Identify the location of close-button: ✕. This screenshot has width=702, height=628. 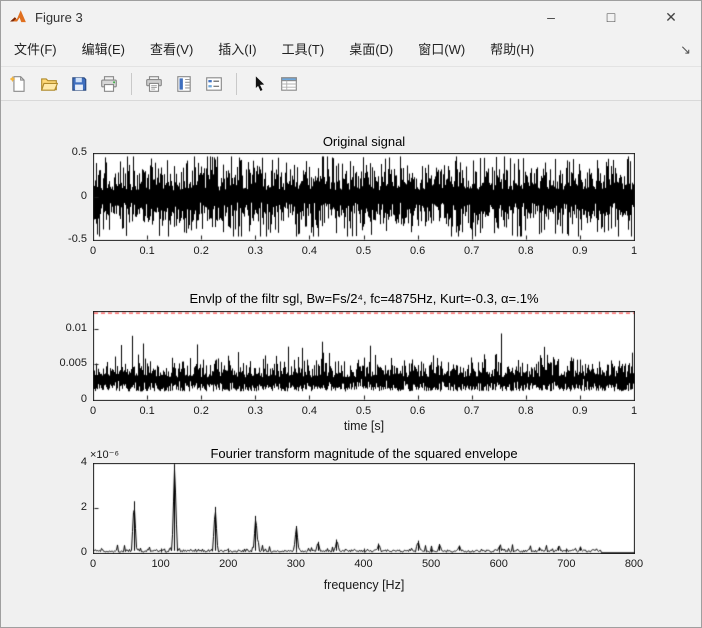
(671, 17).